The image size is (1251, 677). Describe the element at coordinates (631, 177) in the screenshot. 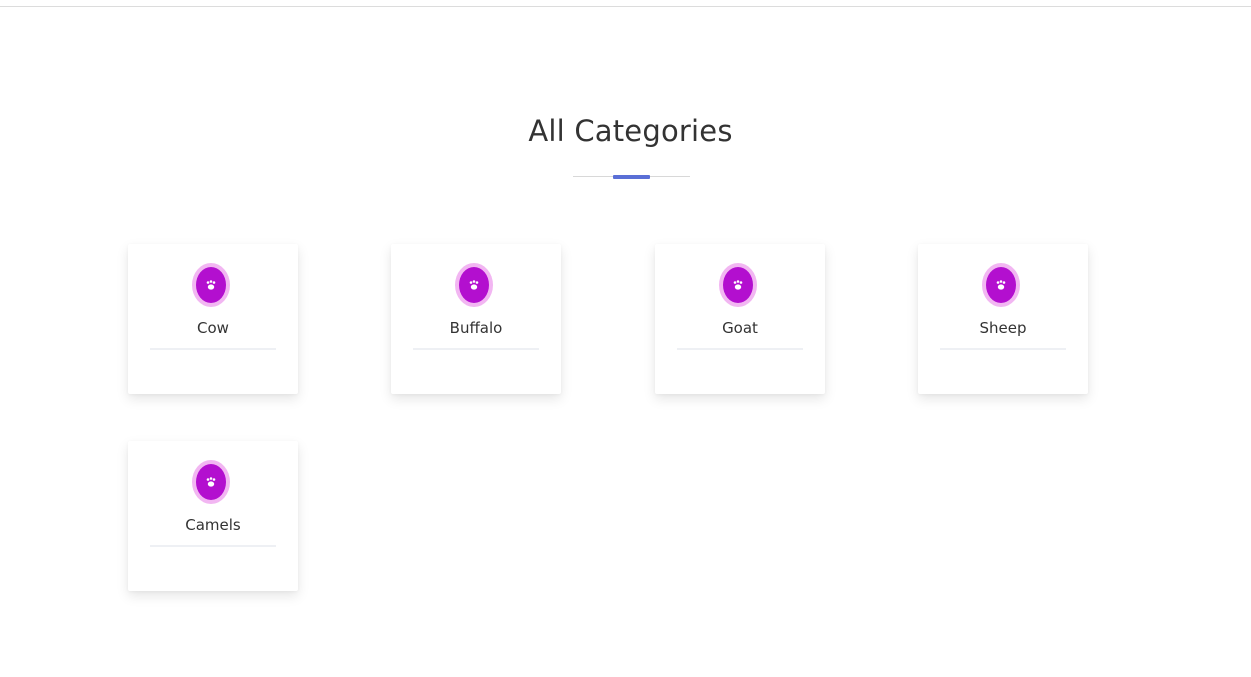

I see `title-accent-bar` at that location.